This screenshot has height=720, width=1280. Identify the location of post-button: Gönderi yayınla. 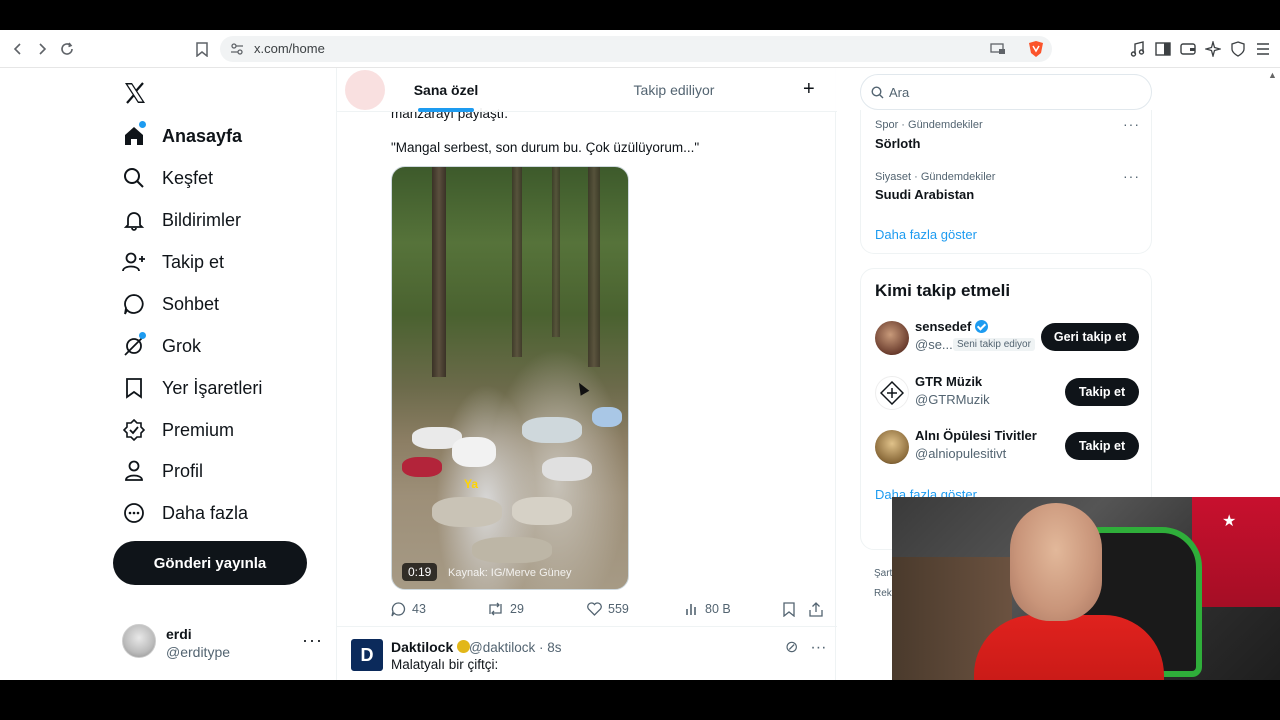
(210, 563).